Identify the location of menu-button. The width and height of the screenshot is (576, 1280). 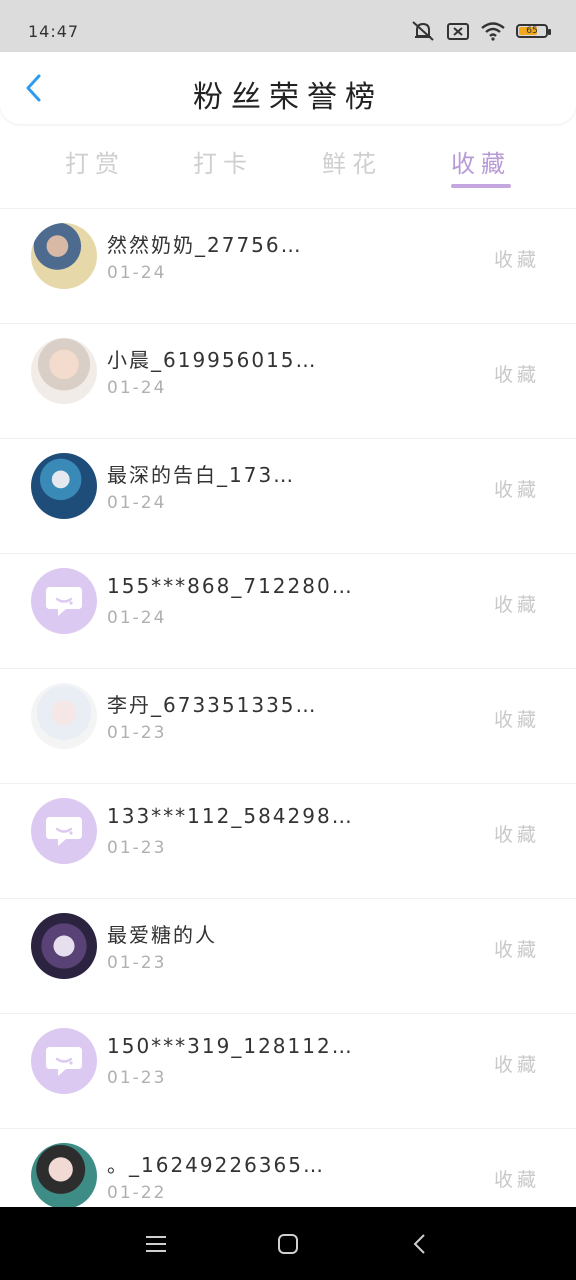
(156, 1244).